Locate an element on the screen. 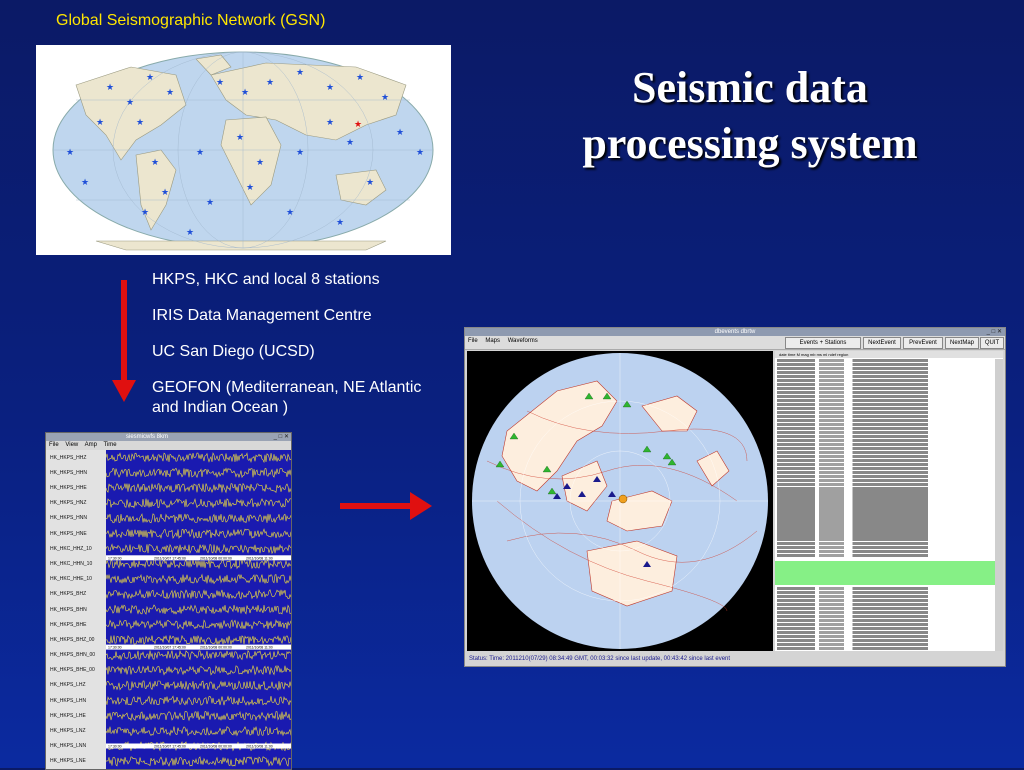  app-menu: File Maps Waveforms is located at coordinates (506, 341).